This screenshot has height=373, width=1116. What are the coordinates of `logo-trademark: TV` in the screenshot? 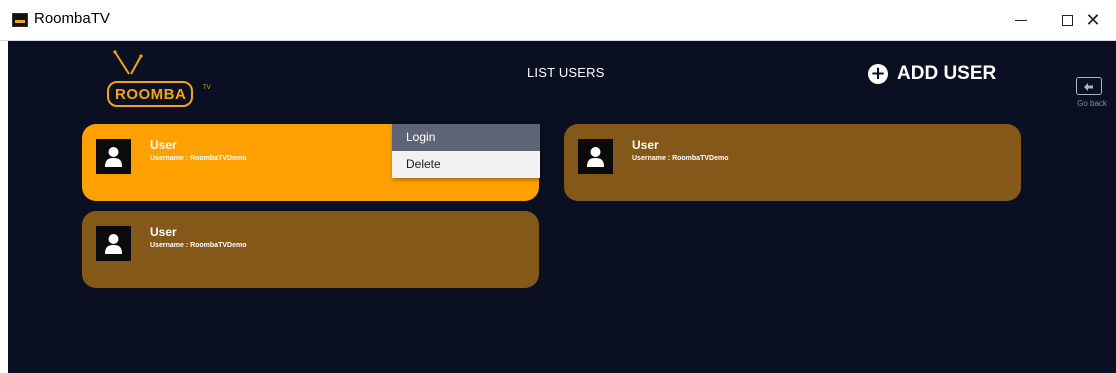 It's located at (207, 88).